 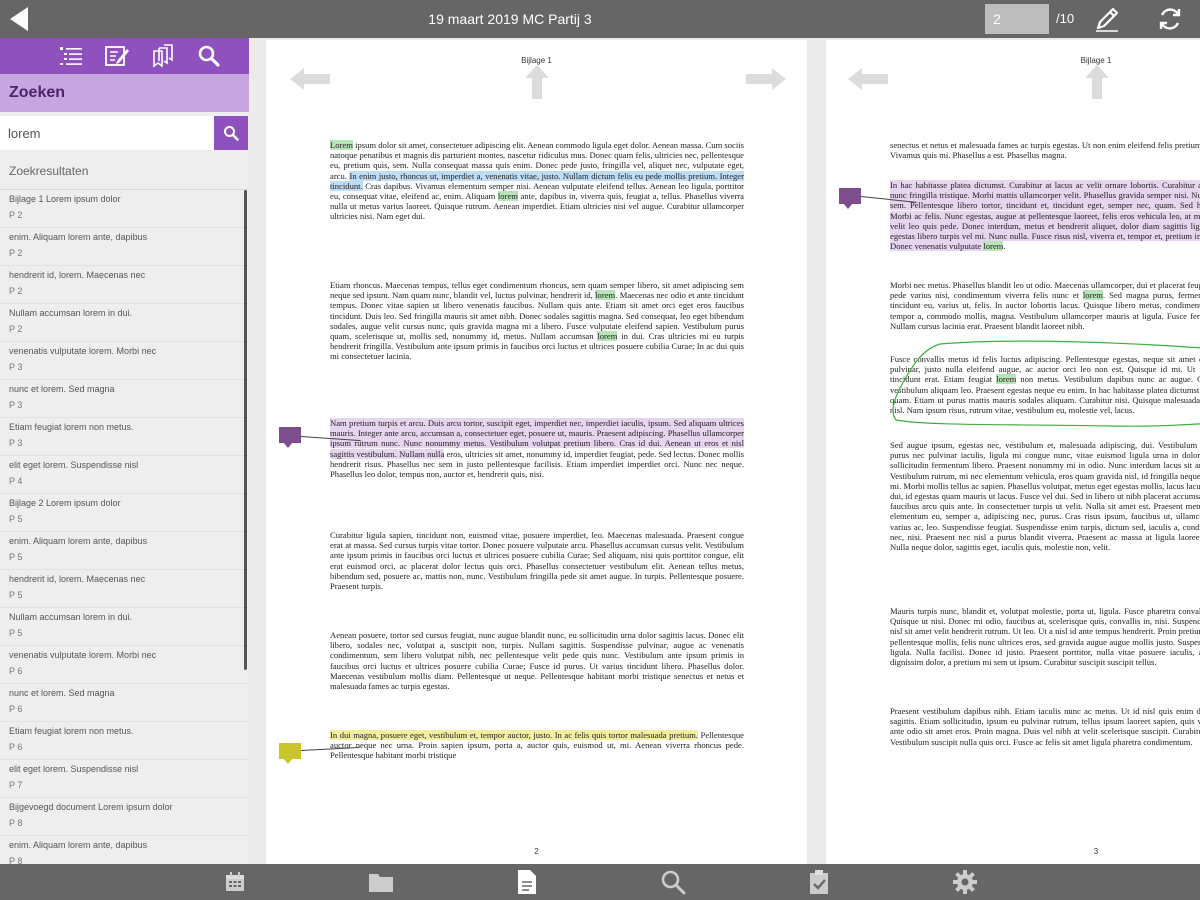 I want to click on search-result-item: venenatis vulputate lorem. Morbi nec P 3, so click(x=124, y=361).